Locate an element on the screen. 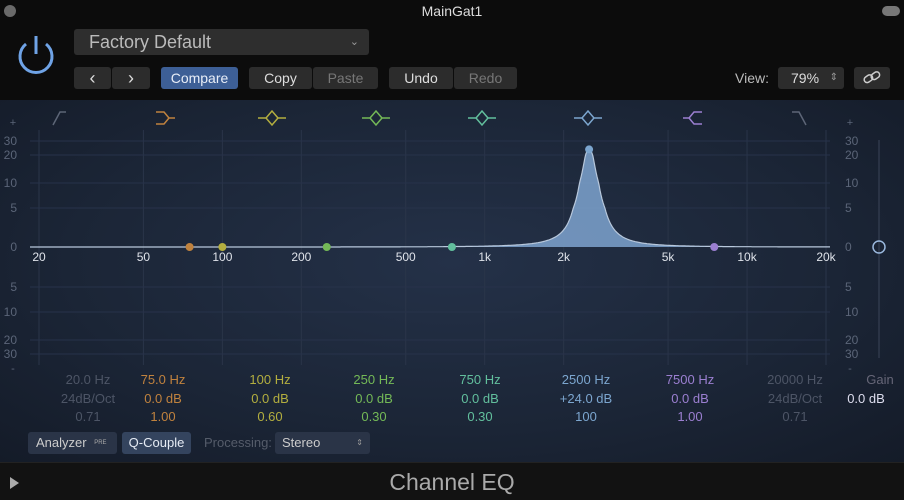  chevron-down-icon: ⌄ is located at coordinates (354, 42).